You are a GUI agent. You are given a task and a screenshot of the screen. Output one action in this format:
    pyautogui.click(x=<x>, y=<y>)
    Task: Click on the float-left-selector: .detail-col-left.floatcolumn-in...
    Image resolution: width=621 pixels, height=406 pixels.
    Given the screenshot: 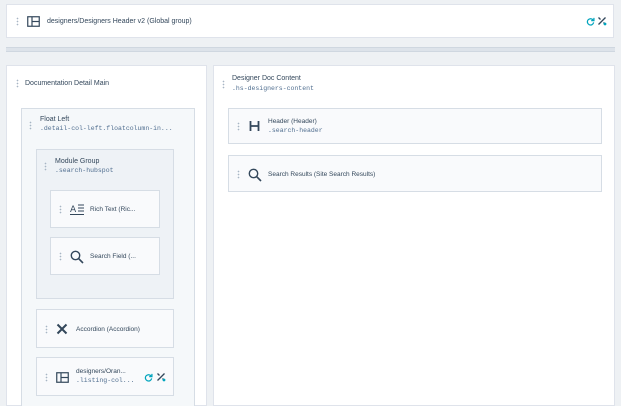 What is the action you would take?
    pyautogui.click(x=106, y=128)
    